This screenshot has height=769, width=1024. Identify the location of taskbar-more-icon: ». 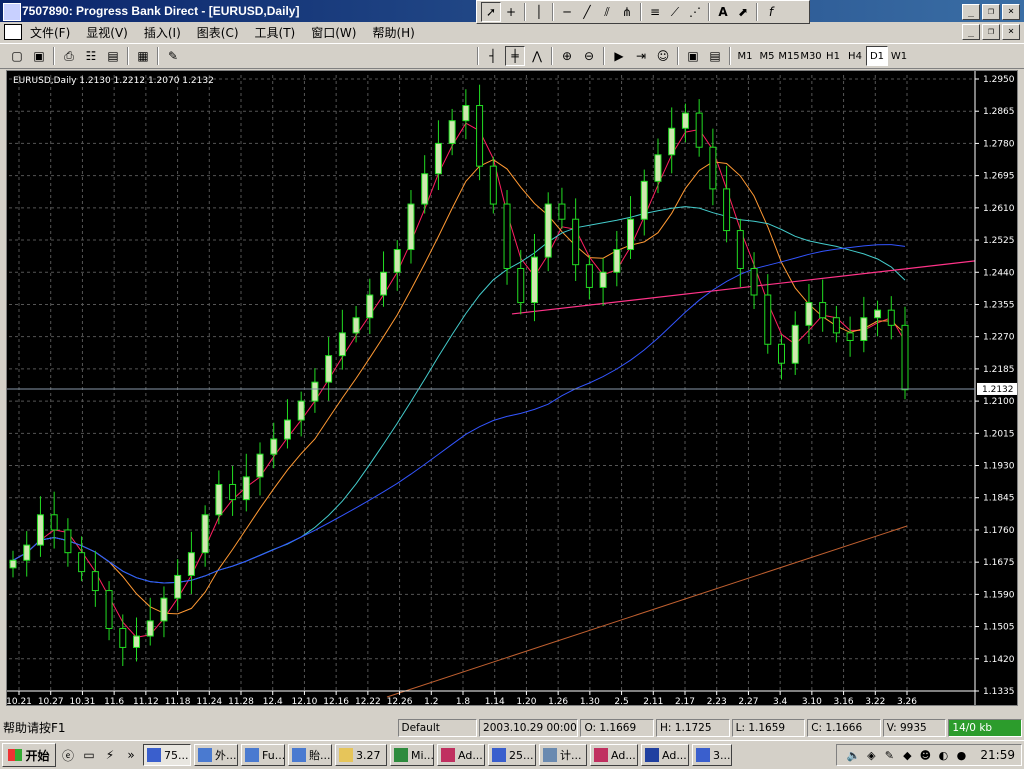
(131, 755).